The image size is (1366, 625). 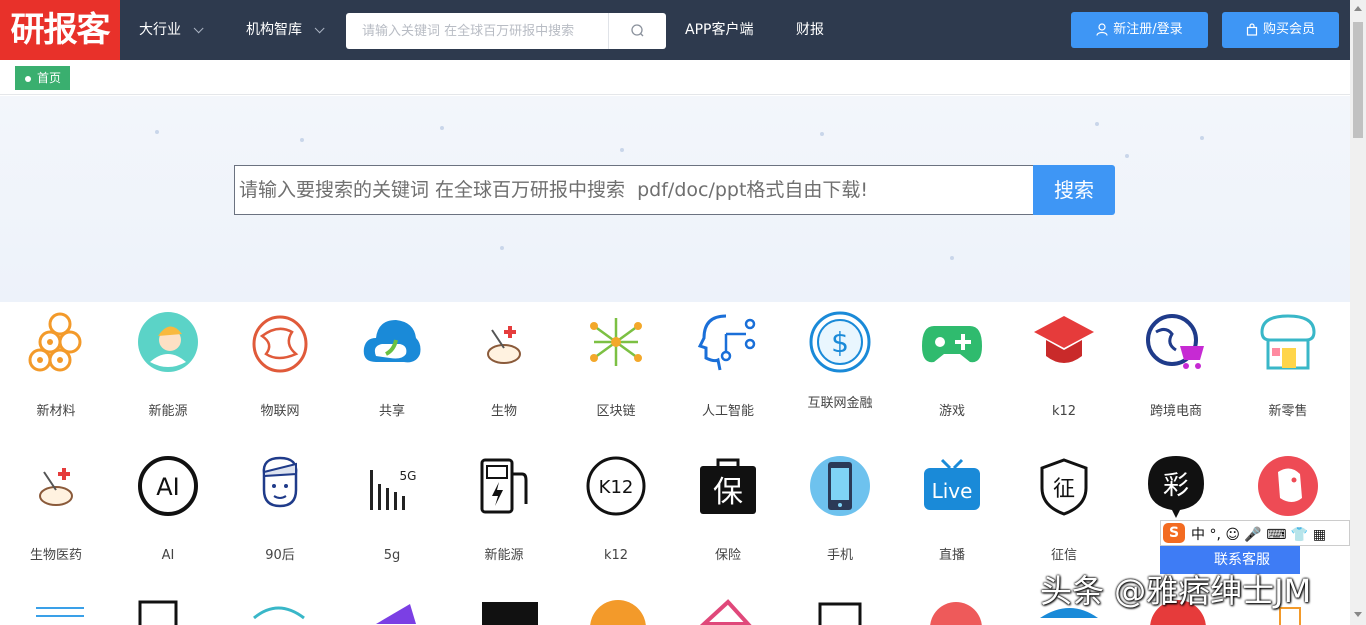 I want to click on category-label: 生物, so click(x=503, y=411).